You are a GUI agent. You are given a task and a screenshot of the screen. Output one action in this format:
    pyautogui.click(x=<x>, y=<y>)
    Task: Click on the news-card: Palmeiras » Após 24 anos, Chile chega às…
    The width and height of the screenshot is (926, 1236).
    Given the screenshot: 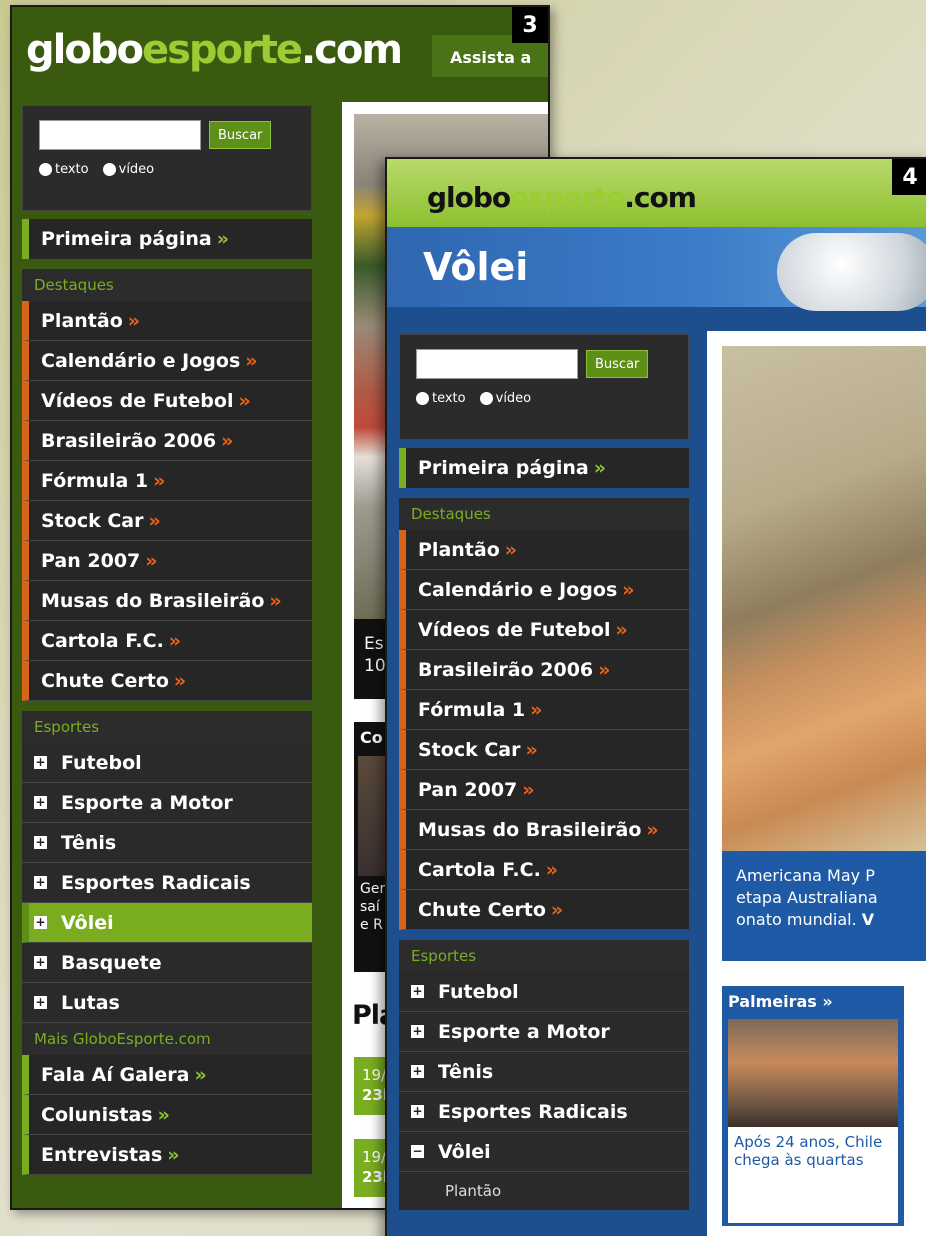 What is the action you would take?
    pyautogui.click(x=813, y=1106)
    